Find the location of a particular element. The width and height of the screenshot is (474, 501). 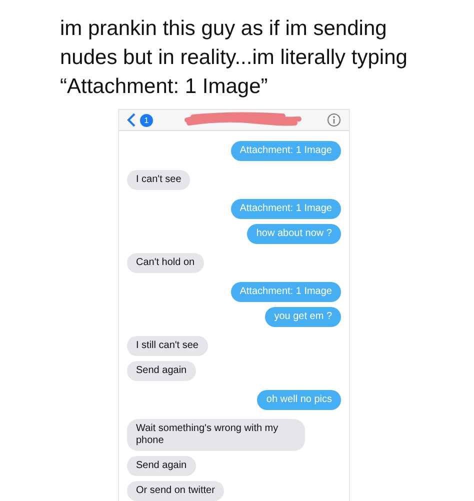

back-icon is located at coordinates (131, 120).